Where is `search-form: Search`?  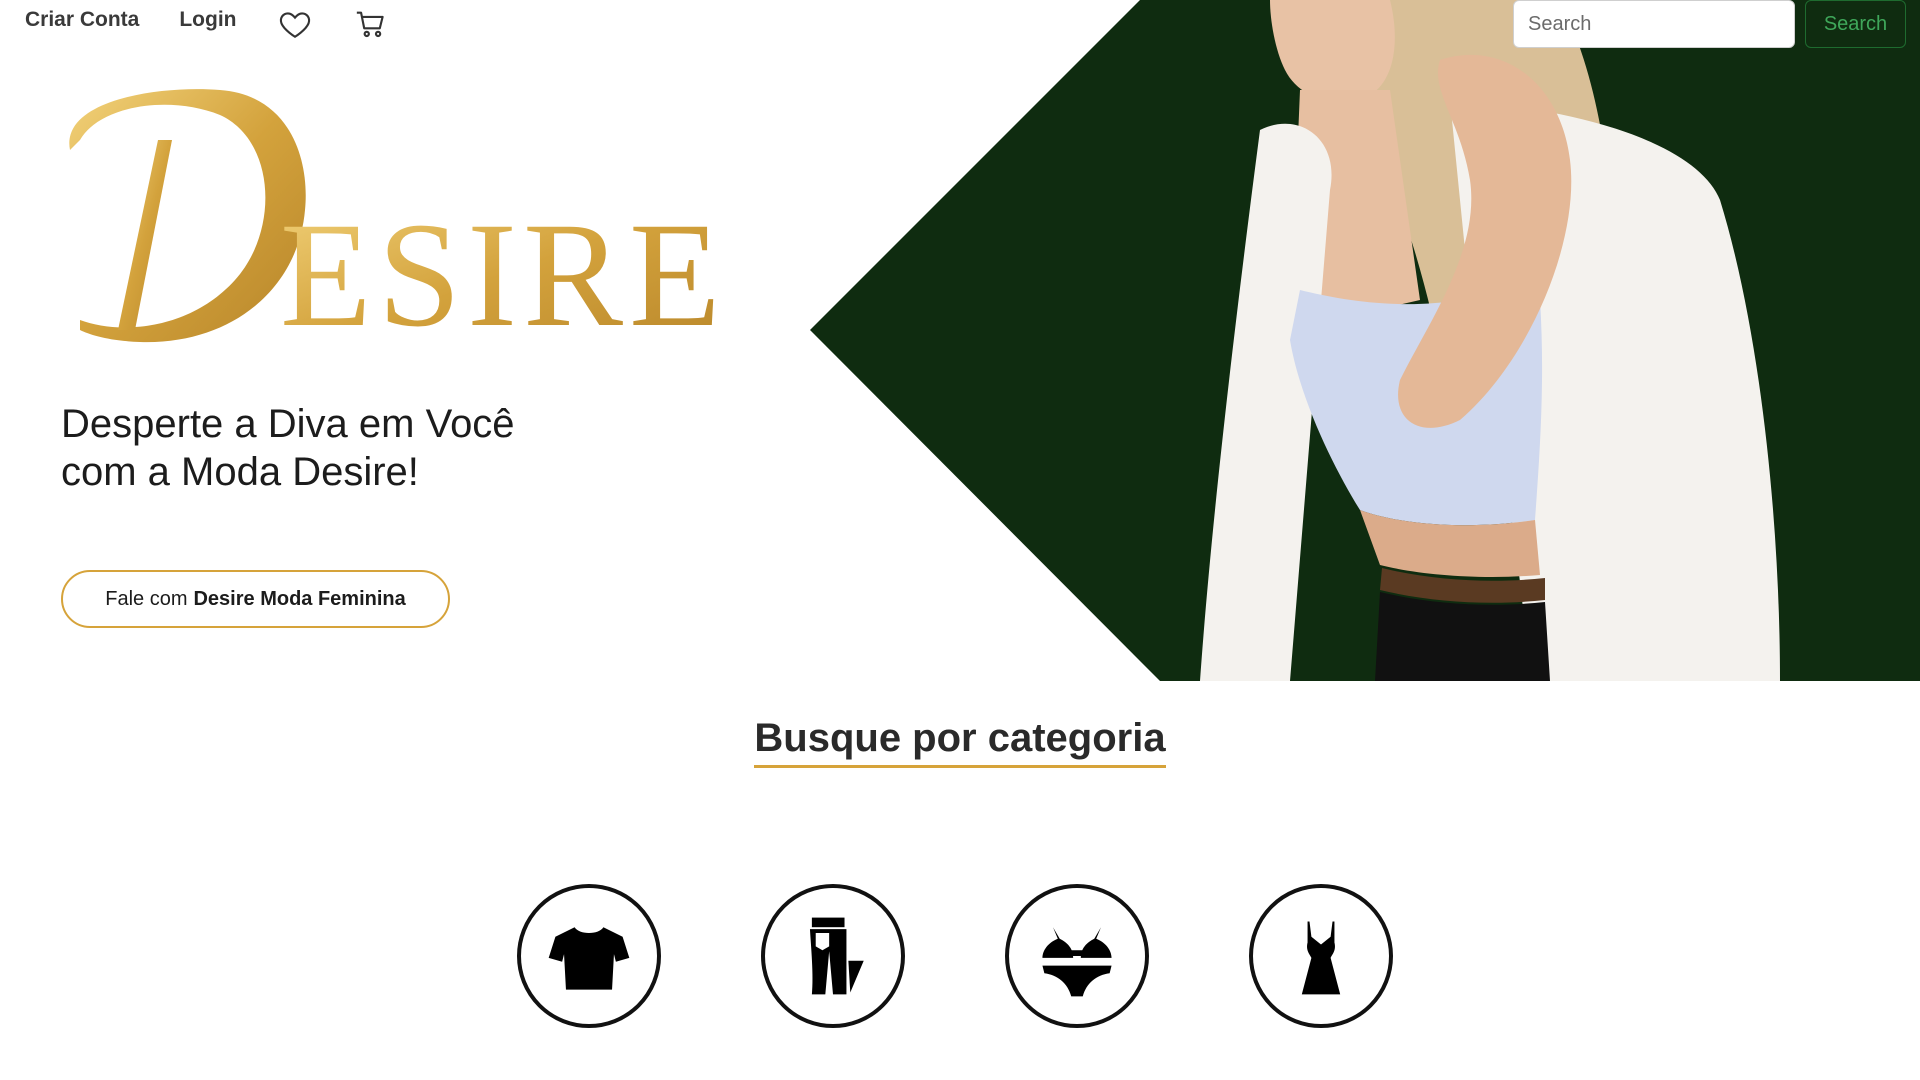 search-form: Search is located at coordinates (1709, 24).